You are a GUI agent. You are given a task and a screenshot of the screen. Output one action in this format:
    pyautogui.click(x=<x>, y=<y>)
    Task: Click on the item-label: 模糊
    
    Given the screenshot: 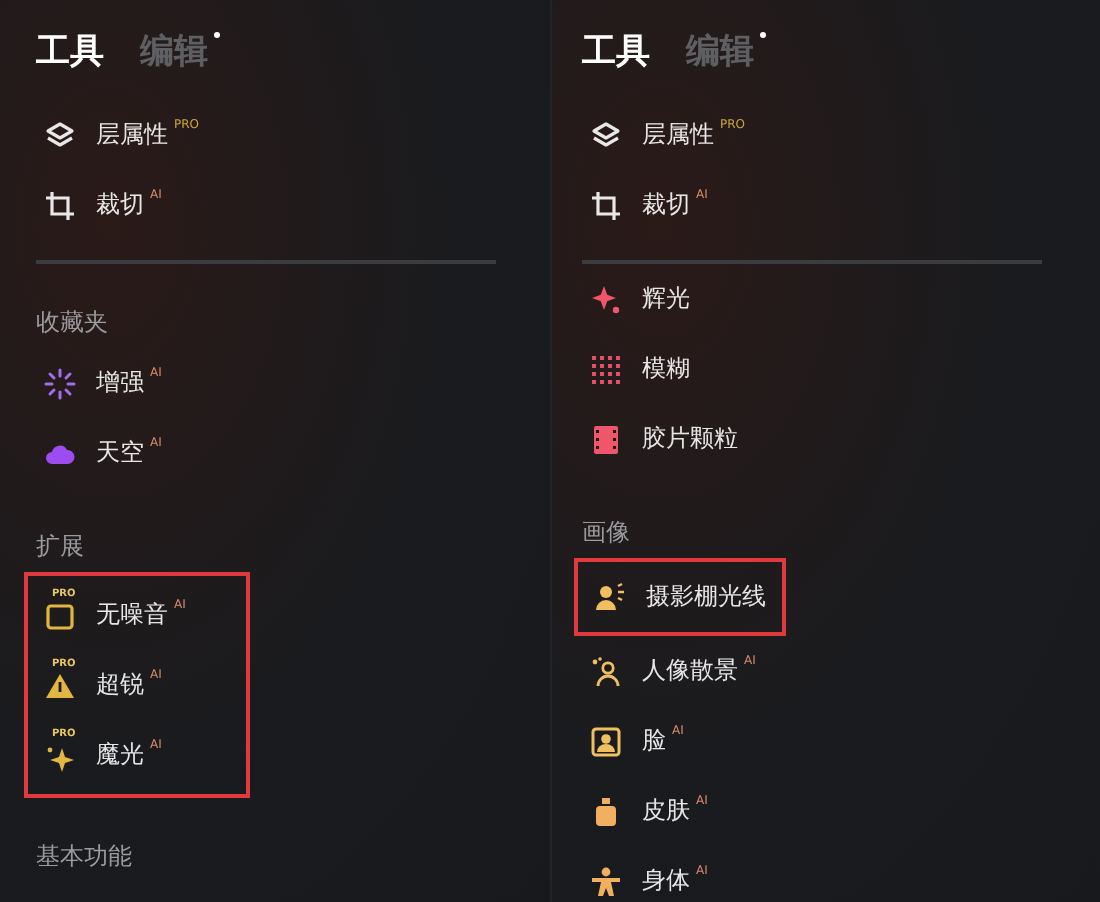 What is the action you would take?
    pyautogui.click(x=666, y=369)
    